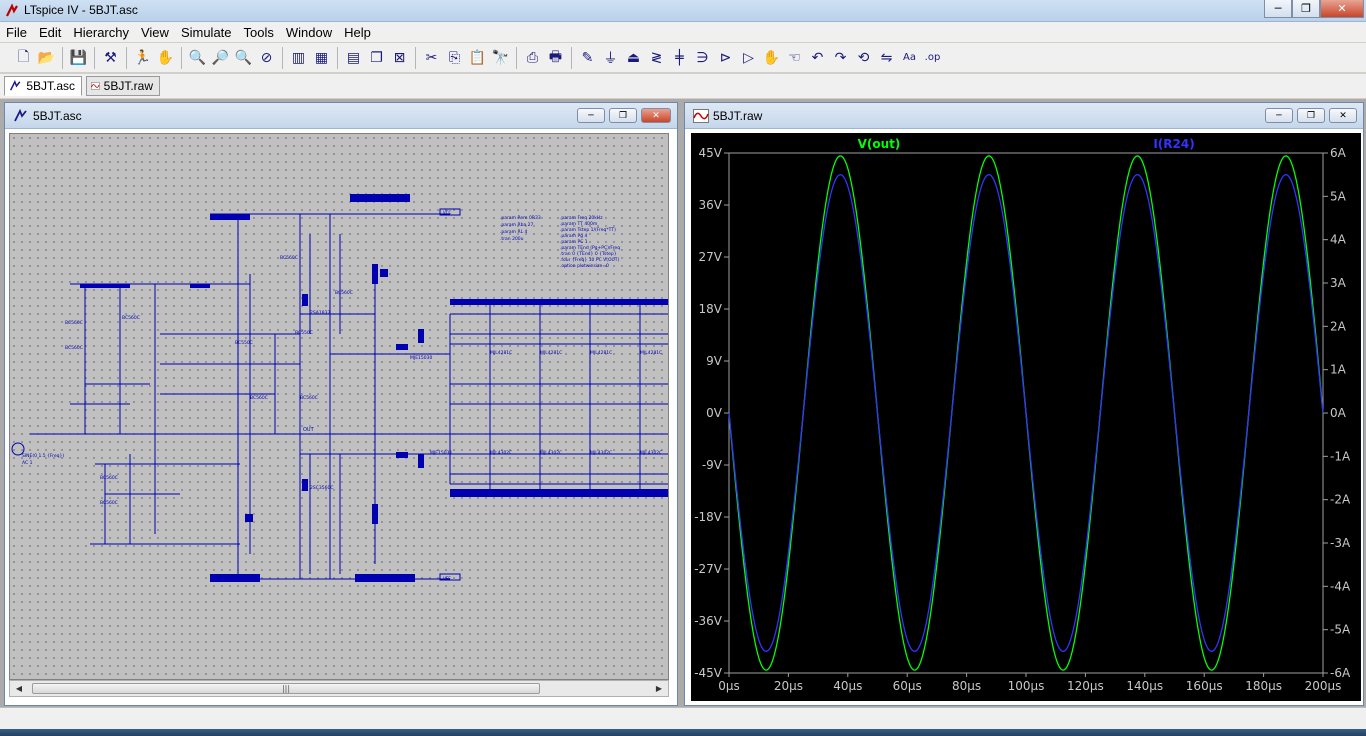 The height and width of the screenshot is (736, 1366). I want to click on voltage-source-icon, so click(18, 449).